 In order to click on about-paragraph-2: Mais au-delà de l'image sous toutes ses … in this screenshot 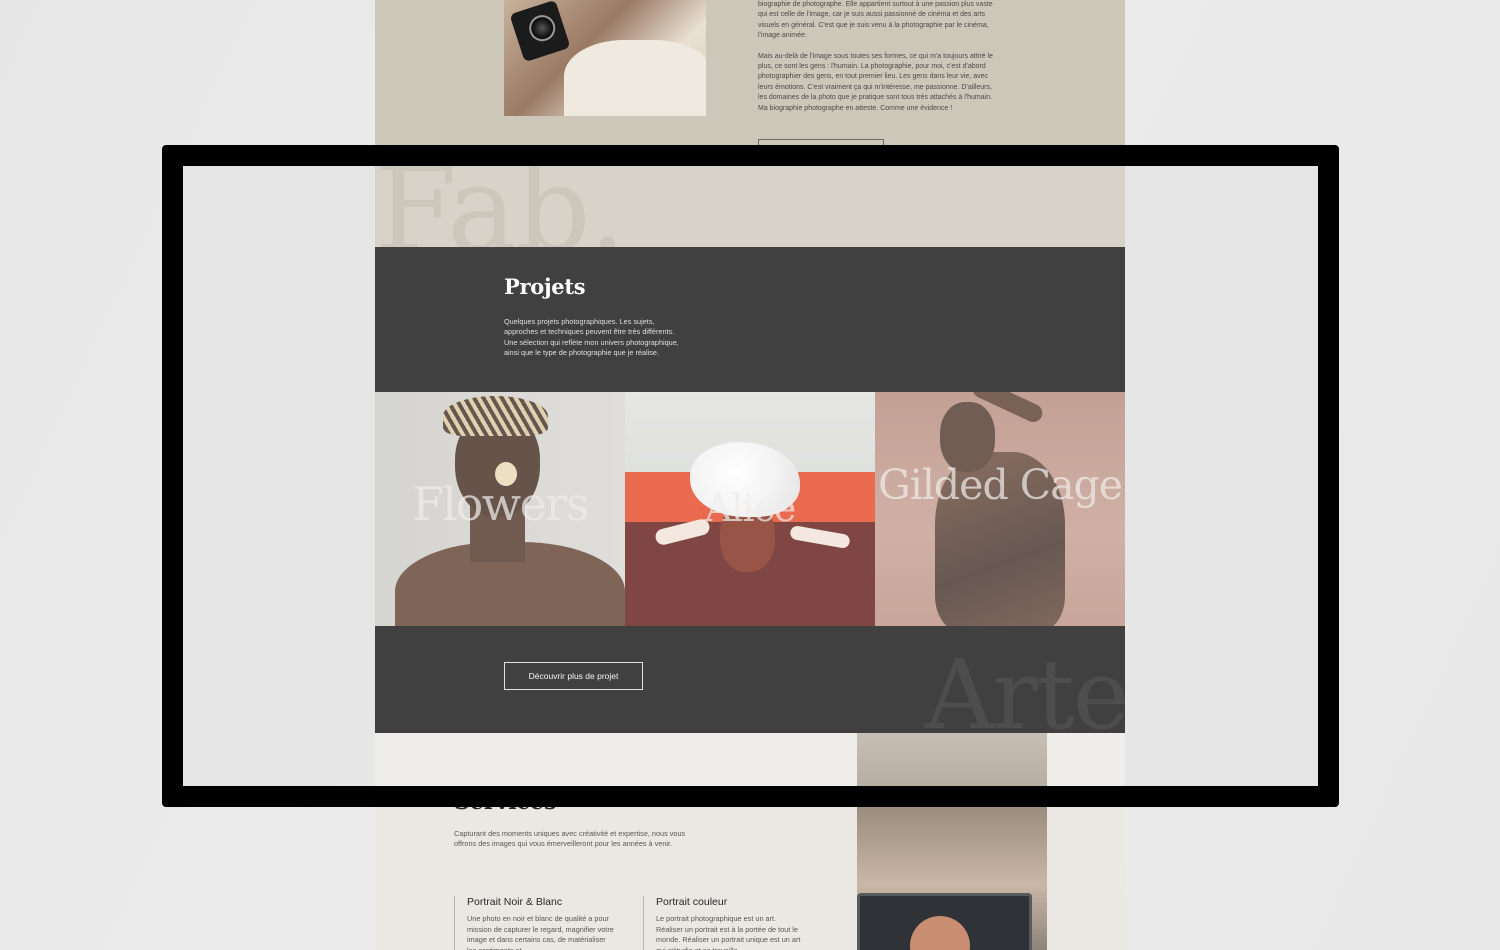, I will do `click(875, 82)`.